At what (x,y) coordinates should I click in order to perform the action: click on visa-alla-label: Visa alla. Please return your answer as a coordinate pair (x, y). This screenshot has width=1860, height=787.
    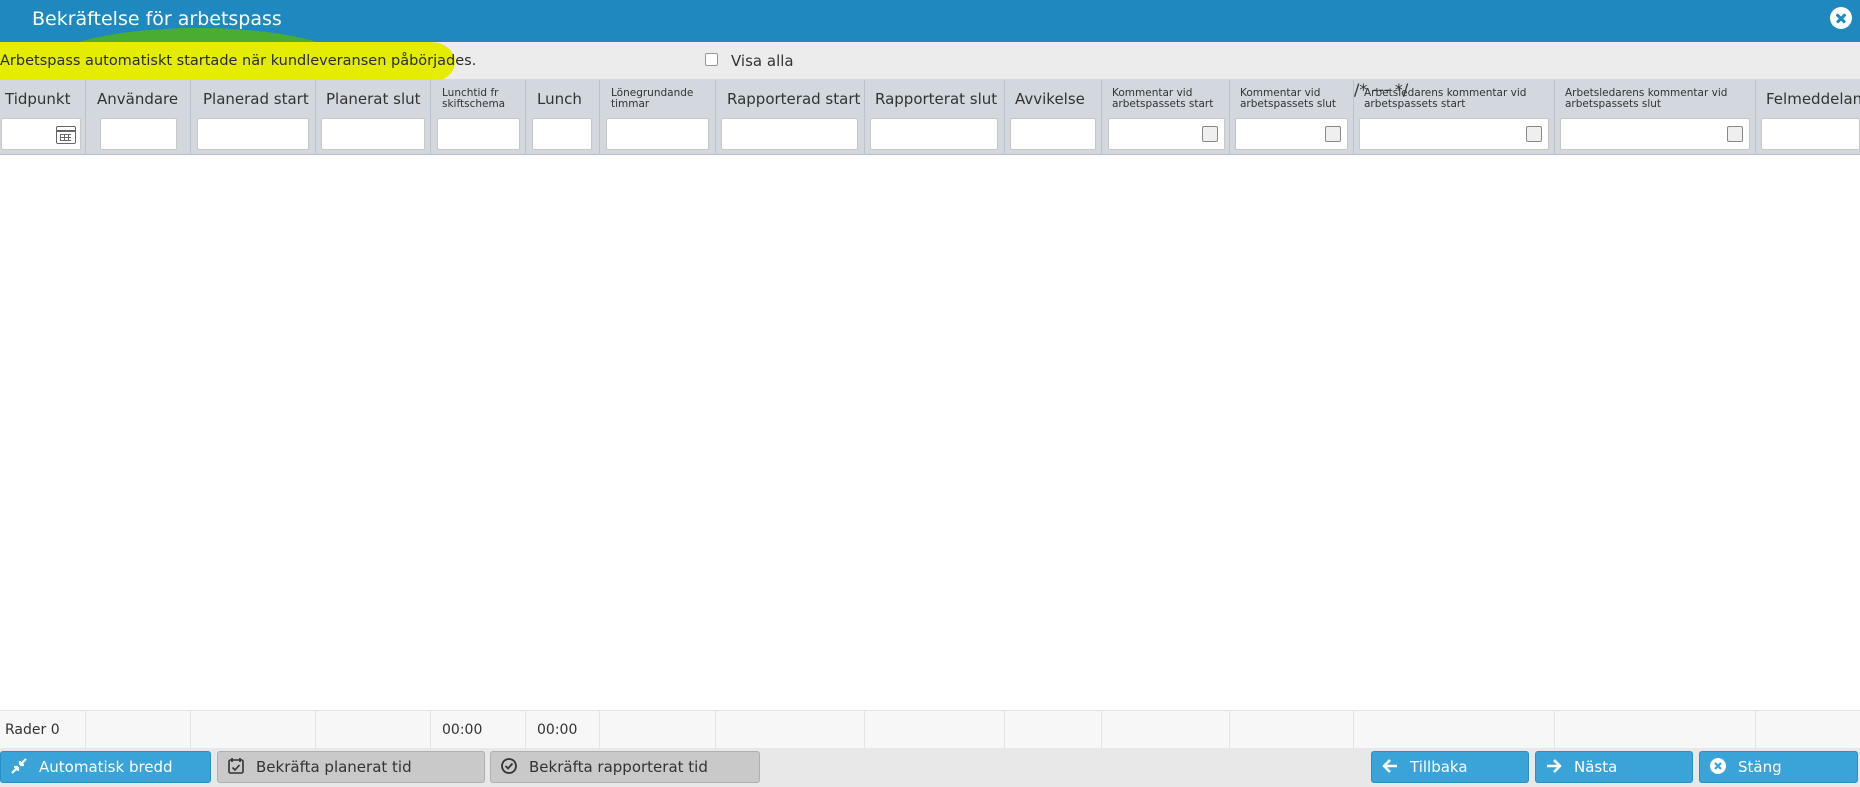
    Looking at the image, I should click on (762, 61).